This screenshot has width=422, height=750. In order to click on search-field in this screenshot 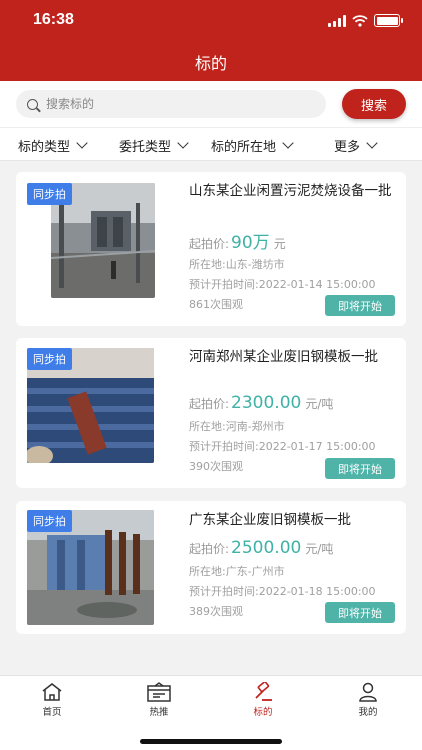, I will do `click(171, 104)`.